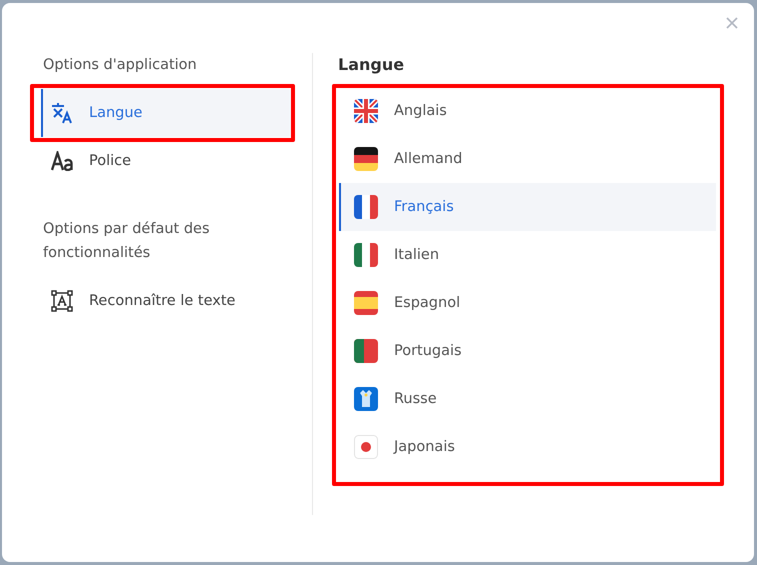  Describe the element at coordinates (126, 241) in the screenshot. I see `section-title: Options par défaut des fonctionnalités` at that location.